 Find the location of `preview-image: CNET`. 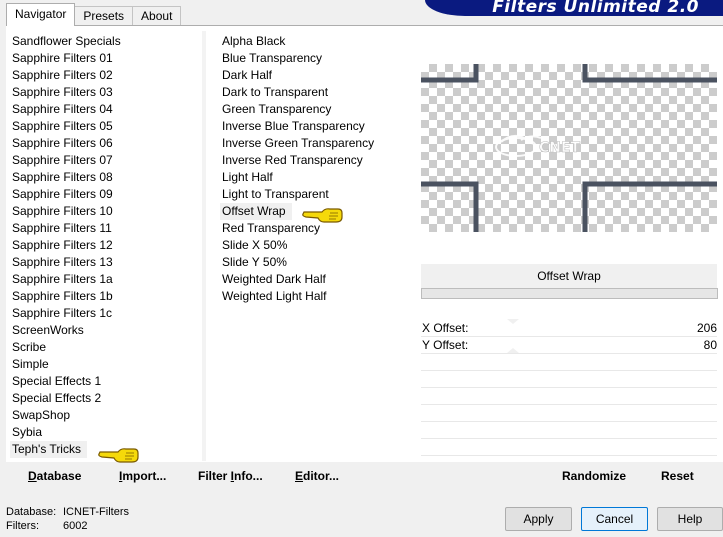

preview-image: CNET is located at coordinates (569, 148).